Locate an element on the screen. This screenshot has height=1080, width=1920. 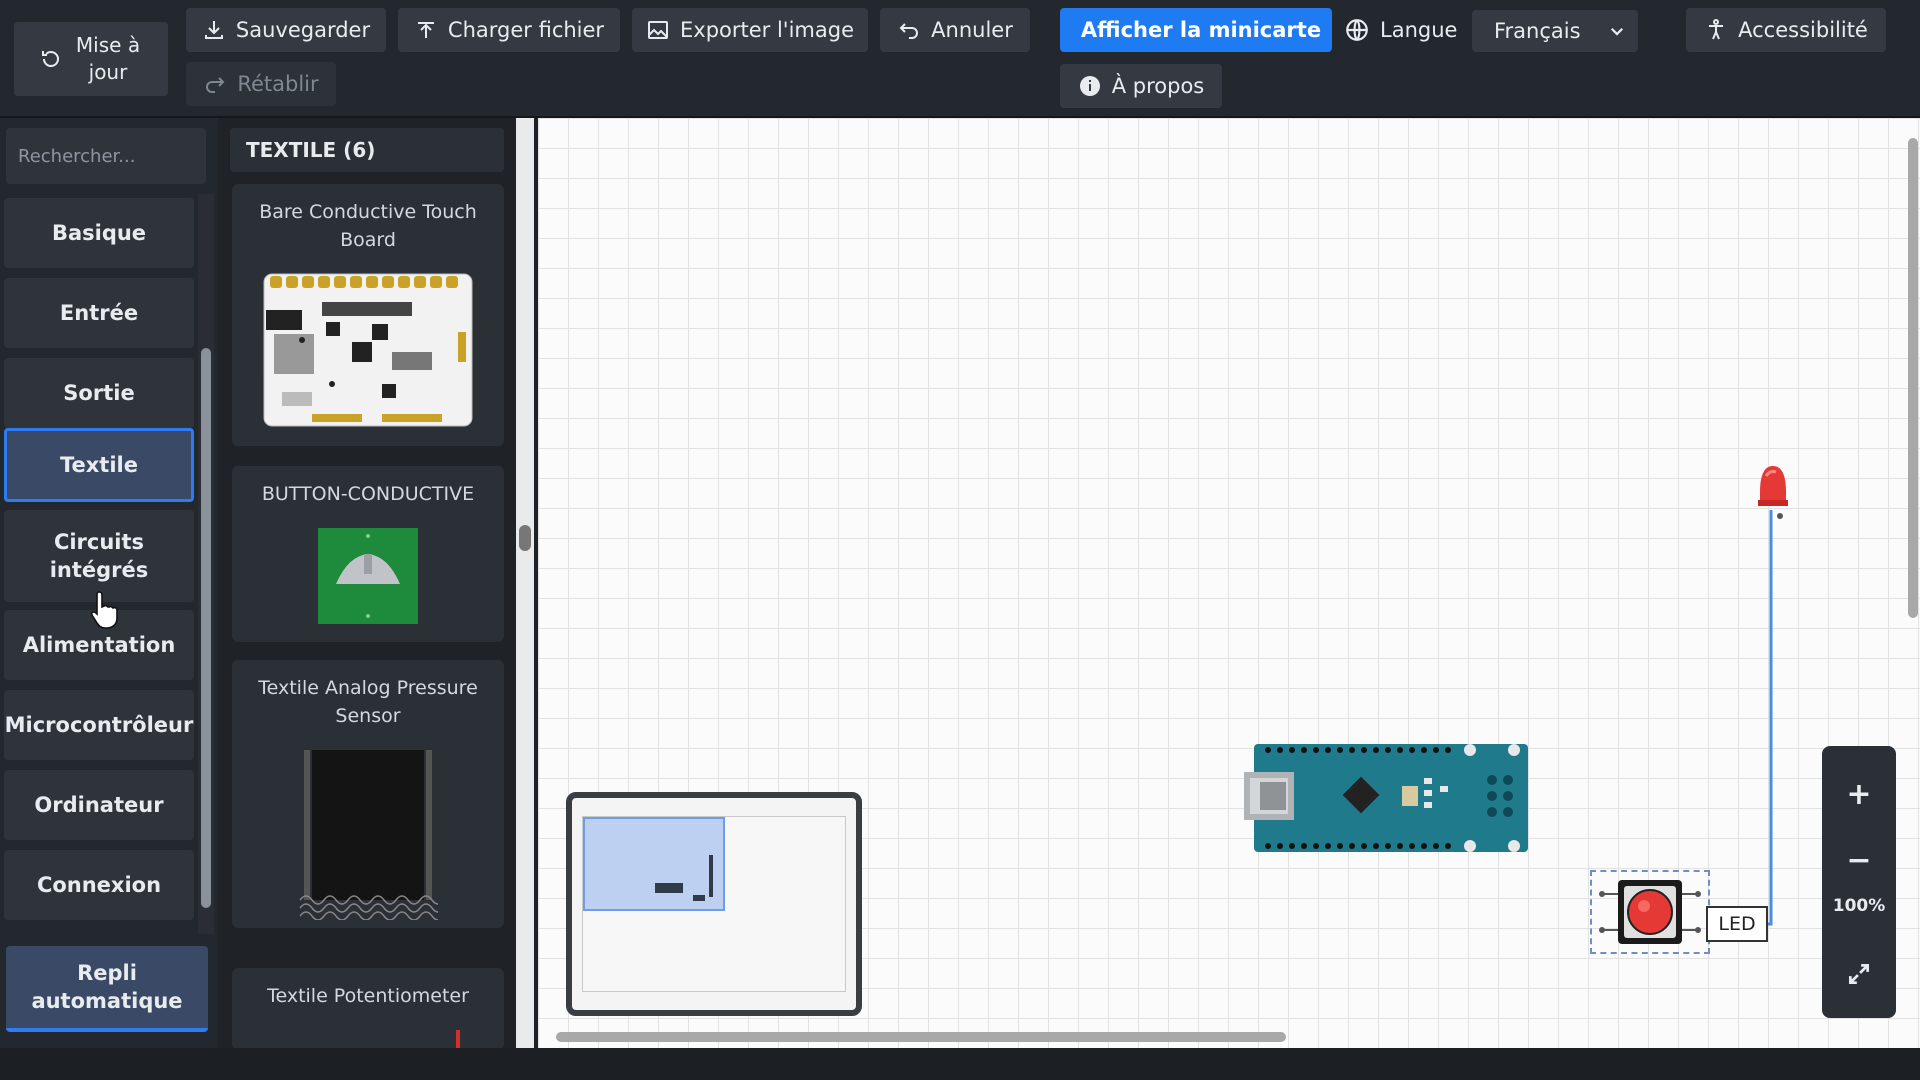
redo-button: Rétablir is located at coordinates (261, 84).